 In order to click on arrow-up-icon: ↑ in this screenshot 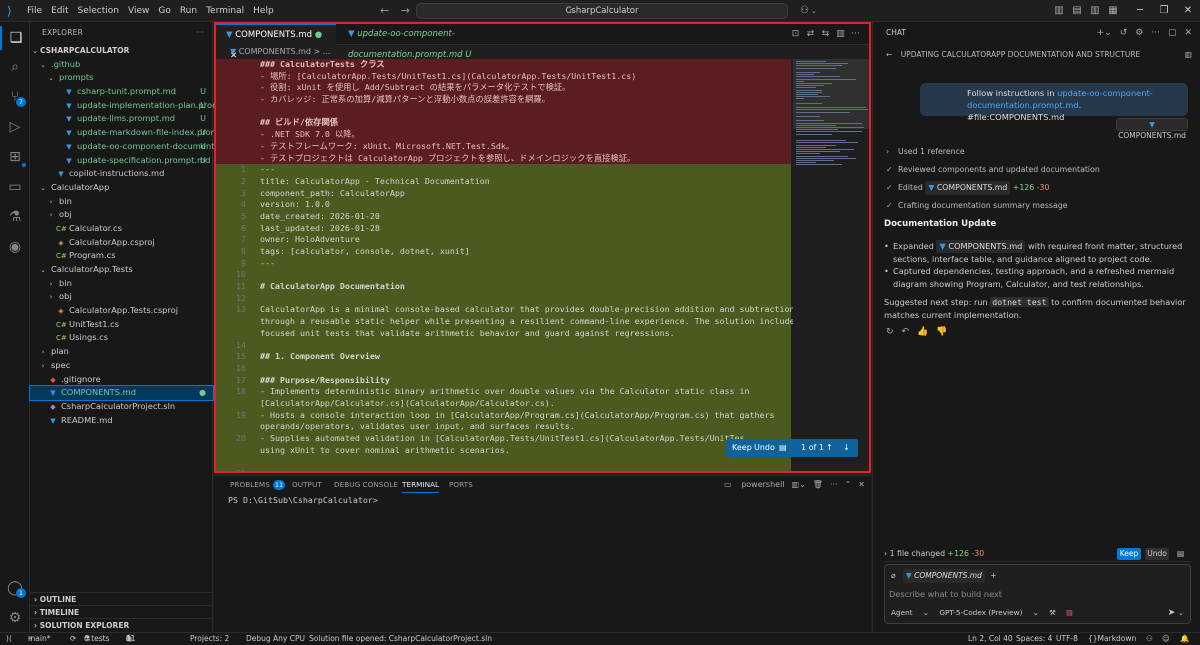, I will do `click(829, 448)`.